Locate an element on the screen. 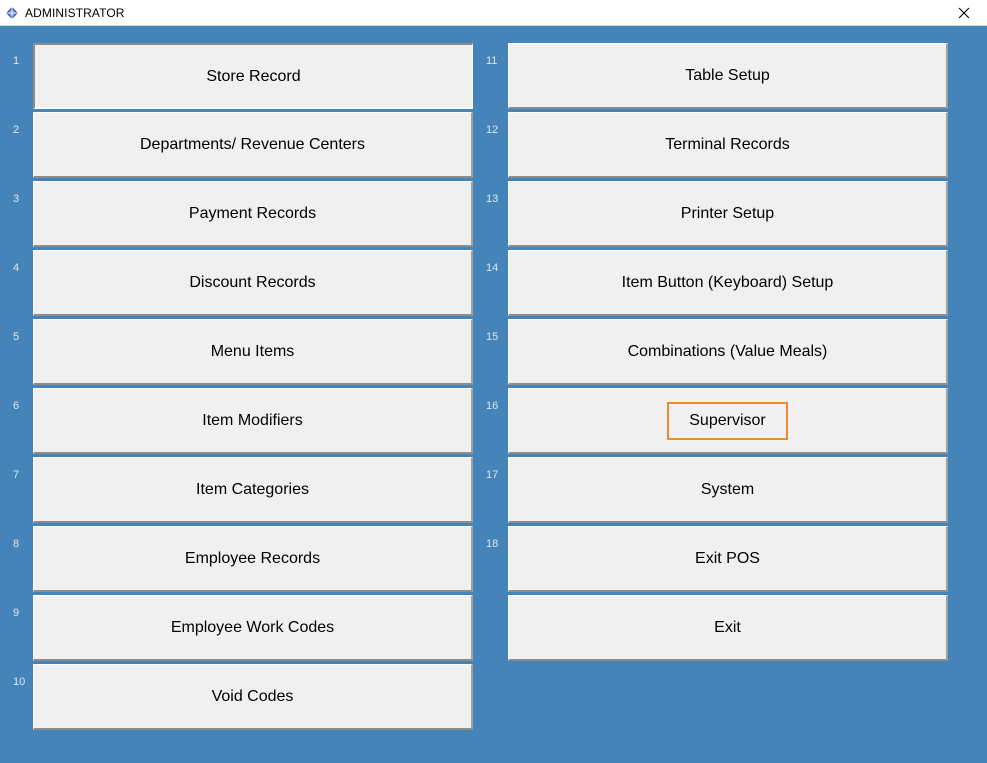 The height and width of the screenshot is (763, 987). button-label: Store Record is located at coordinates (253, 76).